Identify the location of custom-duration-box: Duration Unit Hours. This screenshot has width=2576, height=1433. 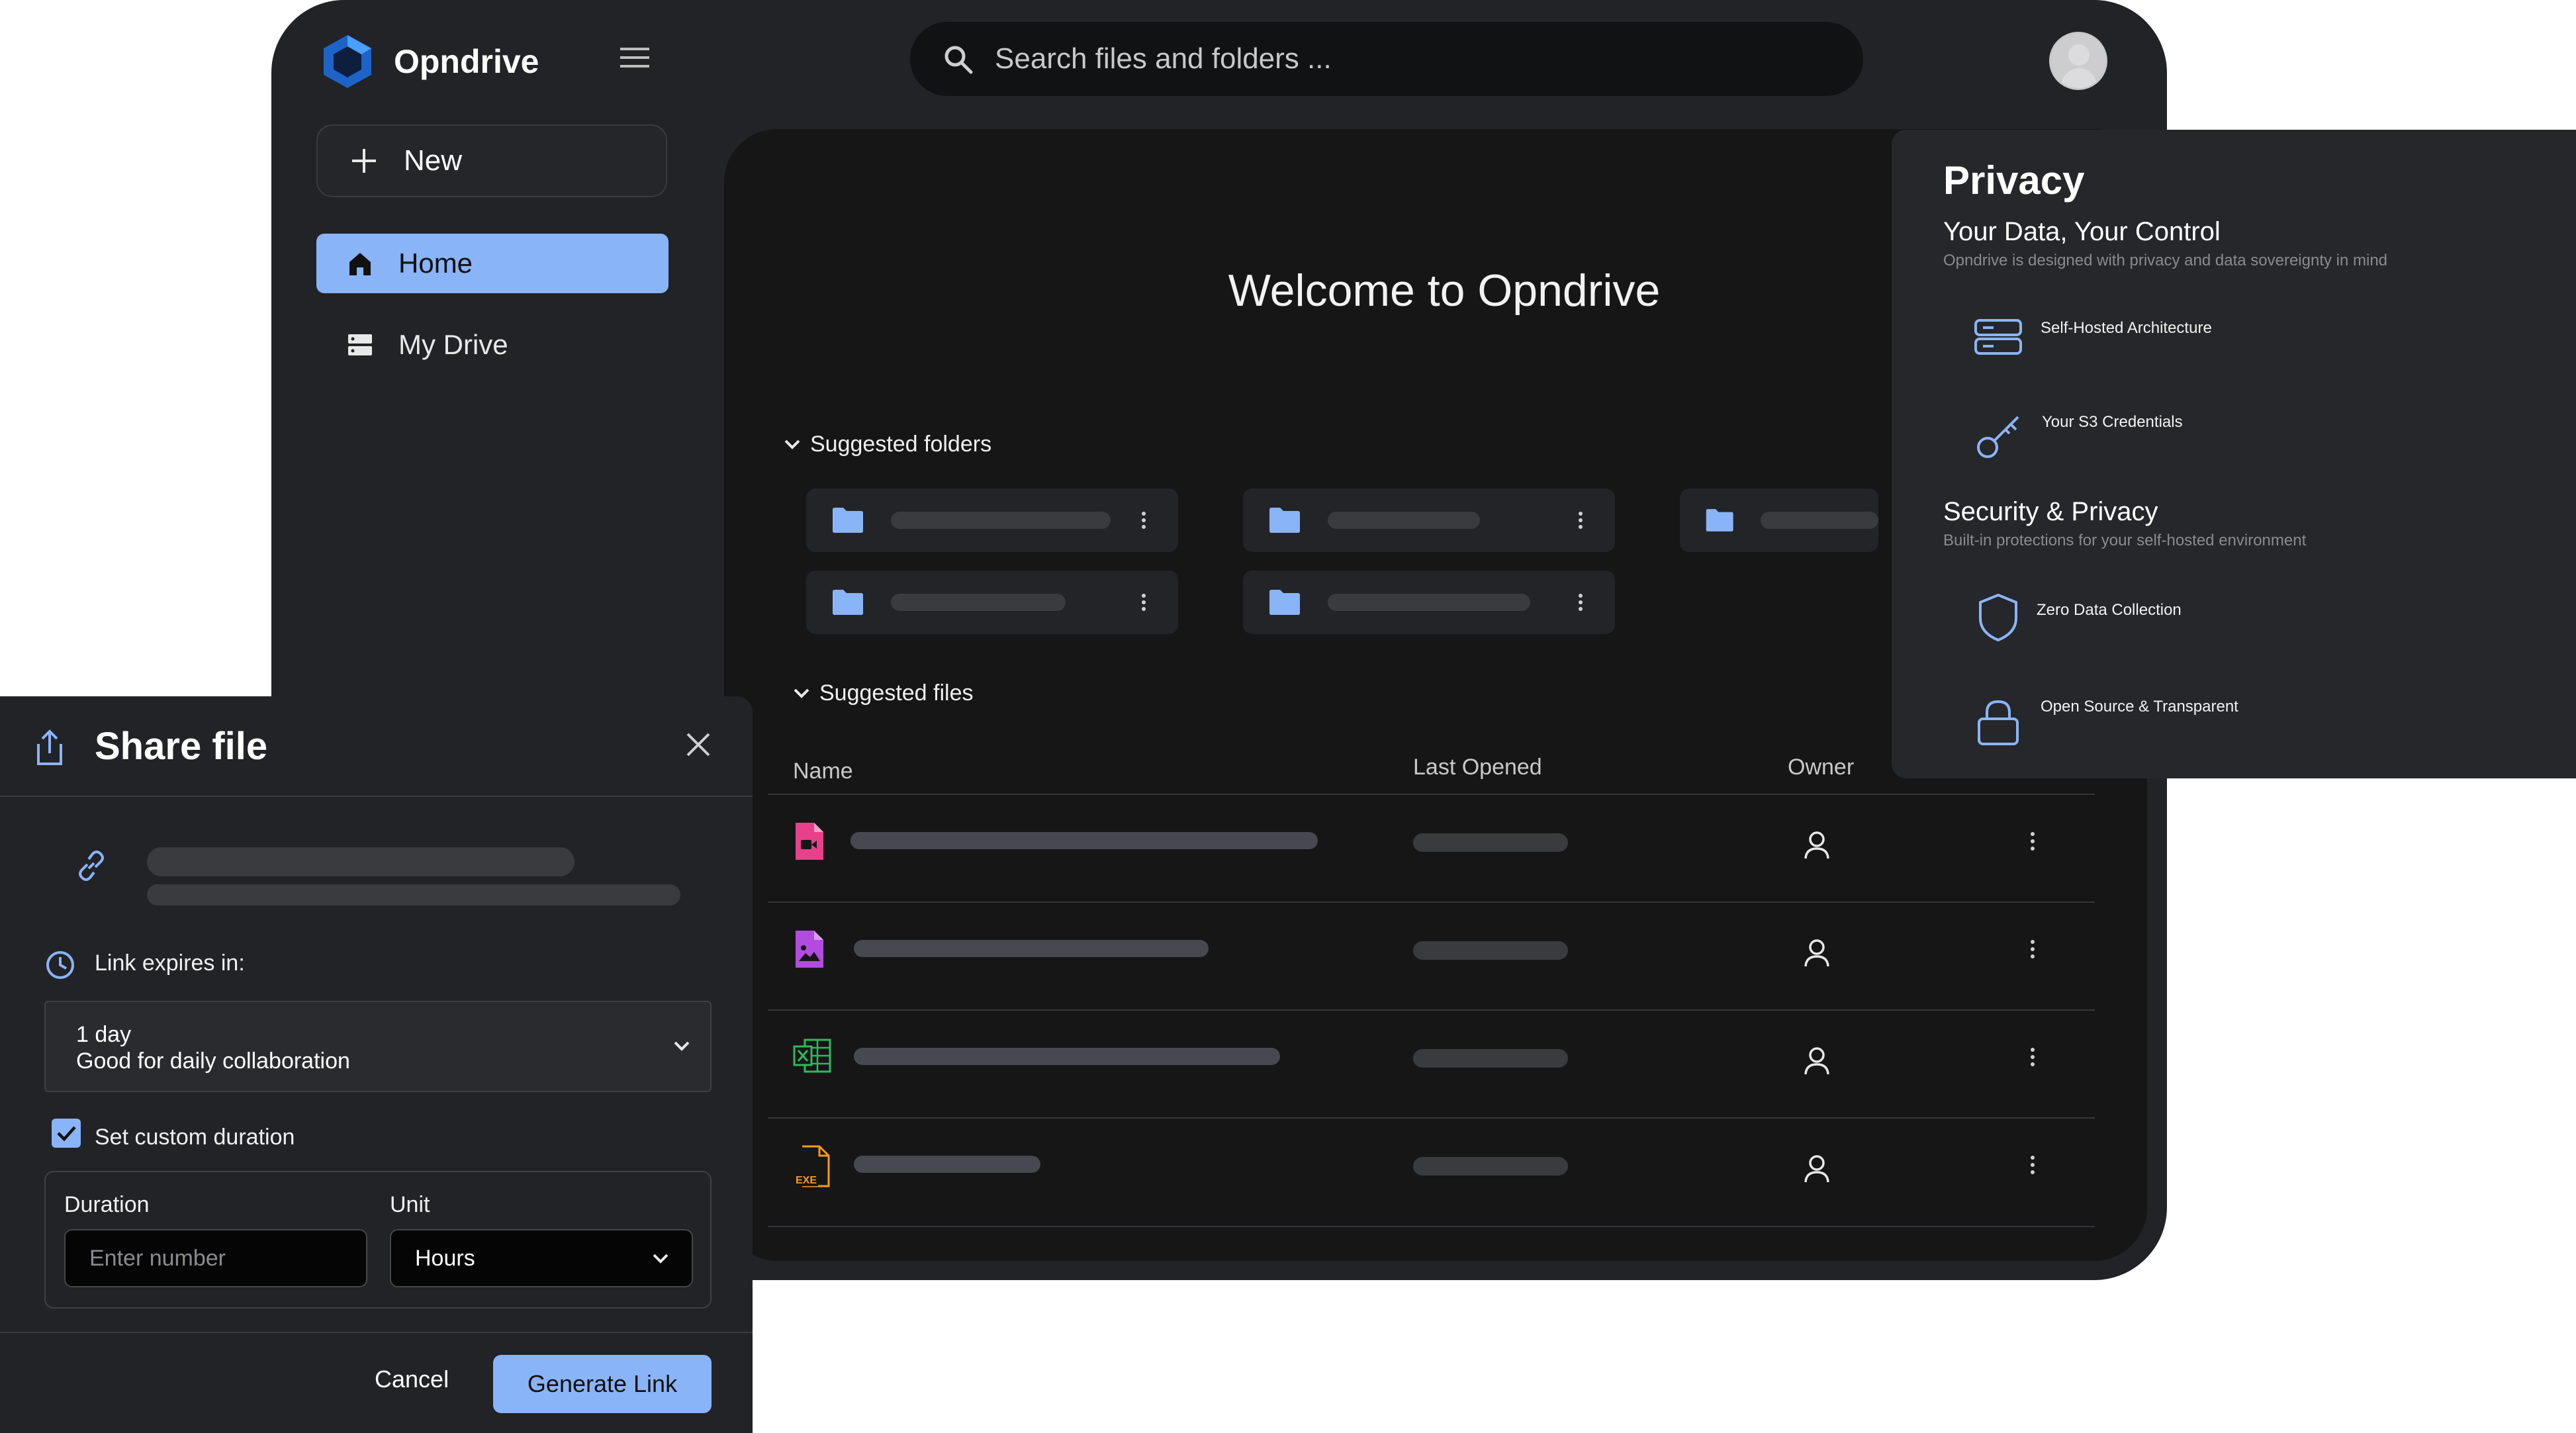
(378, 1240).